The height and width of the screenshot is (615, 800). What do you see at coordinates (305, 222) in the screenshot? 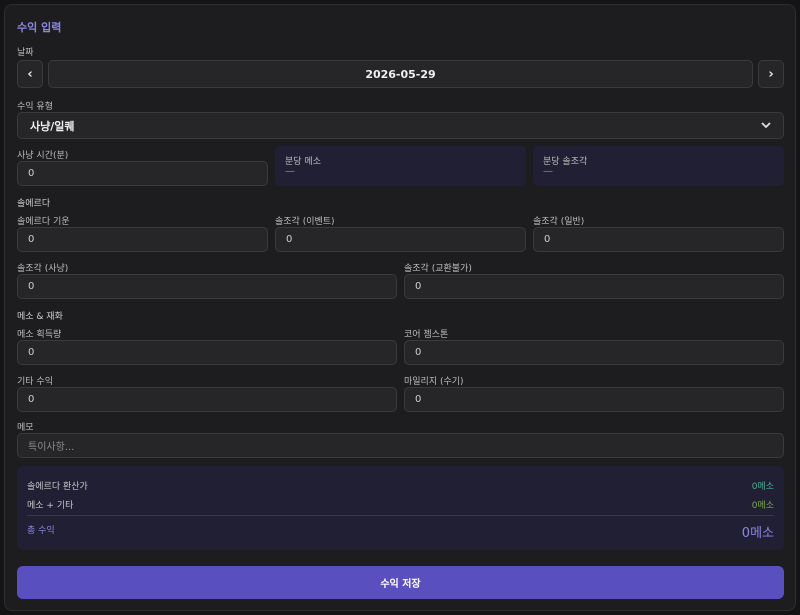
I see `sol-event-label: 솔조각 (이벤트)` at bounding box center [305, 222].